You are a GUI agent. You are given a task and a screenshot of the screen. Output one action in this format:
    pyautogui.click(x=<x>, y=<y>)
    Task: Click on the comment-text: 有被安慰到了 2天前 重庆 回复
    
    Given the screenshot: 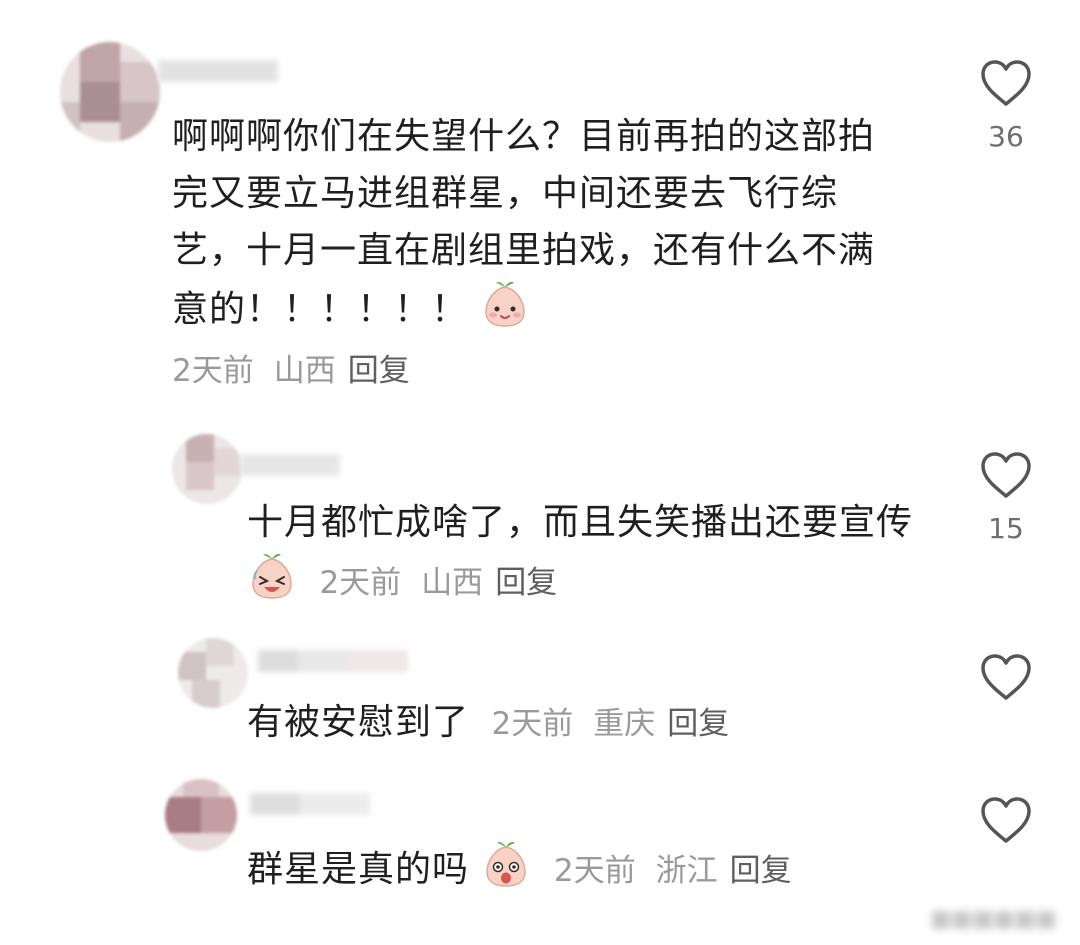 What is the action you would take?
    pyautogui.click(x=592, y=723)
    